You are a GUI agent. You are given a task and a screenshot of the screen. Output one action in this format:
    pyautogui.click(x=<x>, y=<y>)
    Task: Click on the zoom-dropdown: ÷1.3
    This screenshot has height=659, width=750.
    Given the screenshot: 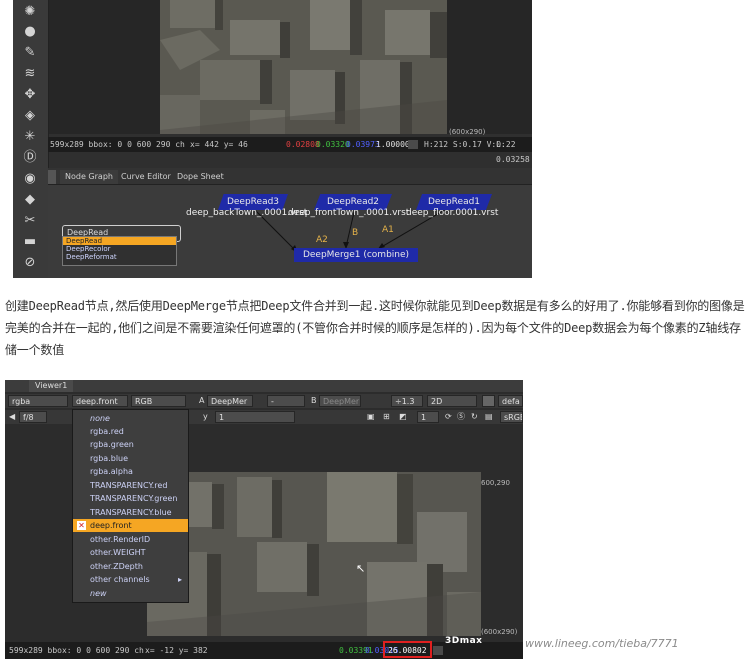 What is the action you would take?
    pyautogui.click(x=407, y=401)
    